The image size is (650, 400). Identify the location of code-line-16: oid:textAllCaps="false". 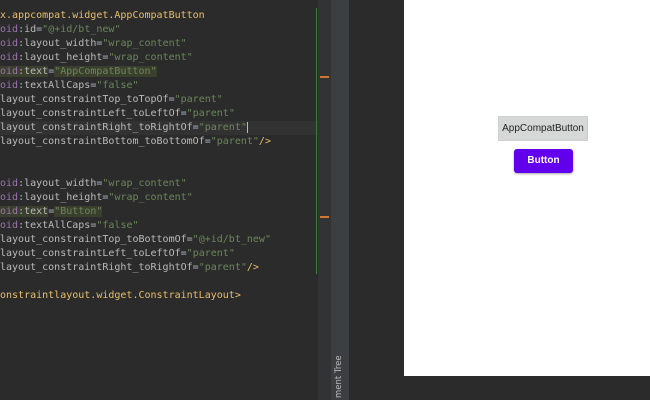
(69, 225).